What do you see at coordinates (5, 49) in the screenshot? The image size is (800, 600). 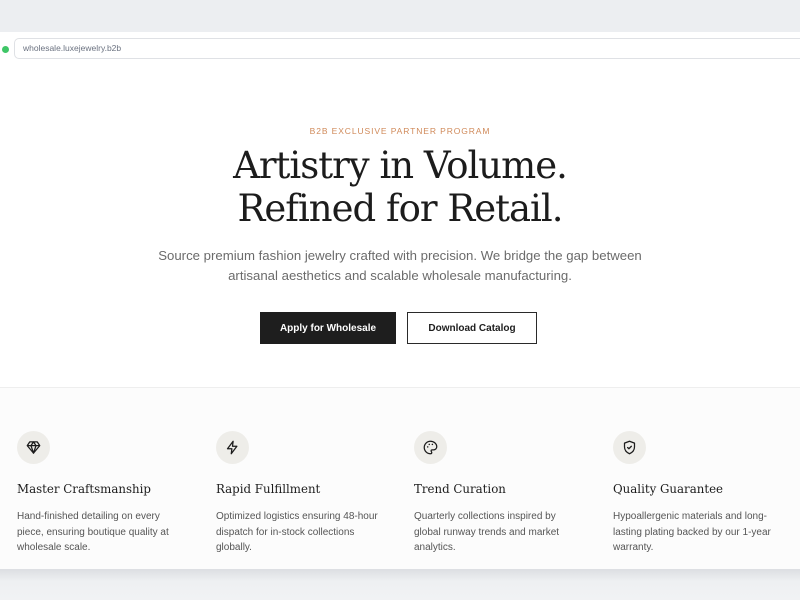 I see `connection-status-dot` at bounding box center [5, 49].